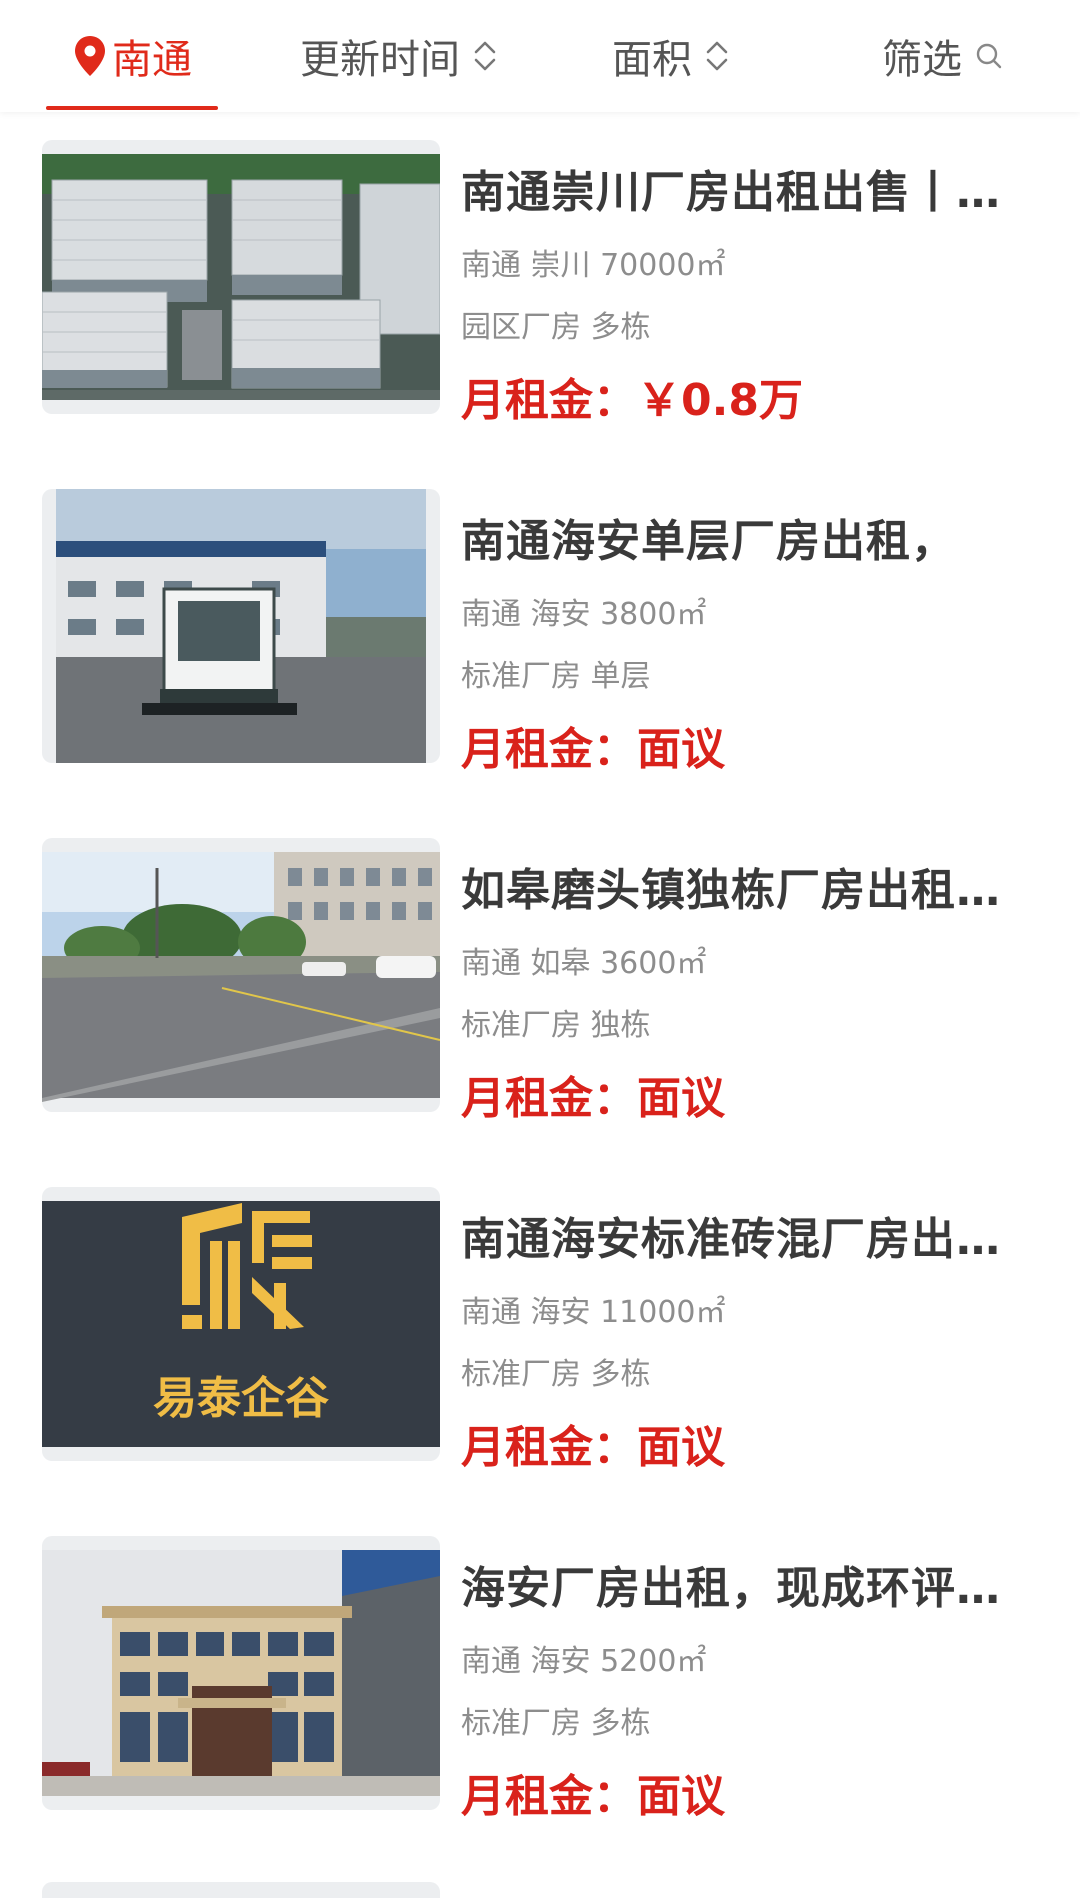 The width and height of the screenshot is (1080, 1898). What do you see at coordinates (152, 60) in the screenshot?
I see `location-filter-label: 南通` at bounding box center [152, 60].